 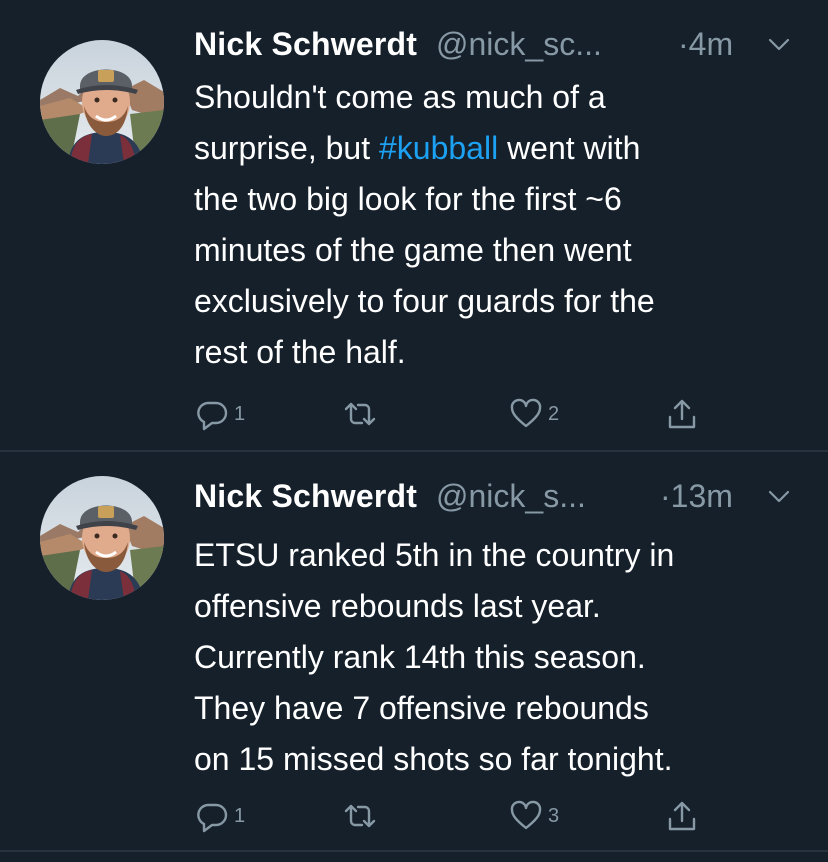 I want to click on tweet-text-line: surprise, but #kubball went with, so click(x=499, y=148).